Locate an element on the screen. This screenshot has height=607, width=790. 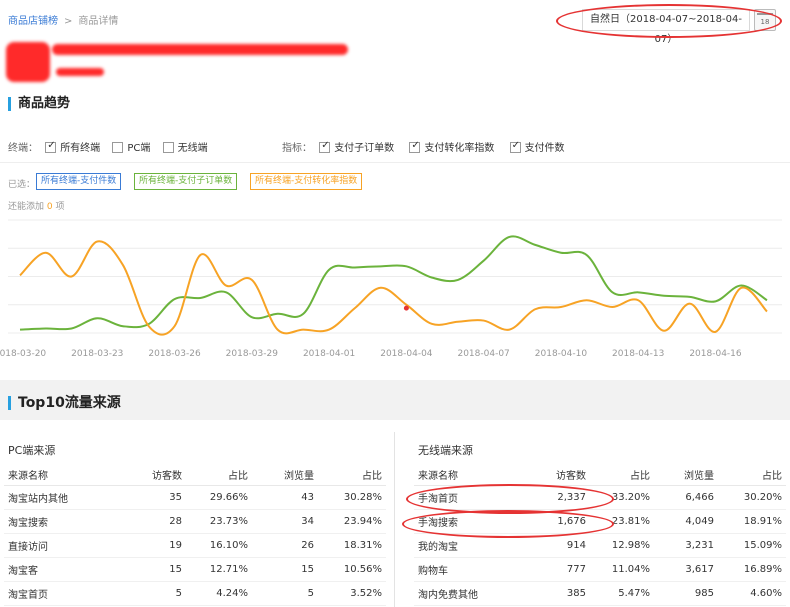
value-cell: 12.98% is located at coordinates (622, 545).